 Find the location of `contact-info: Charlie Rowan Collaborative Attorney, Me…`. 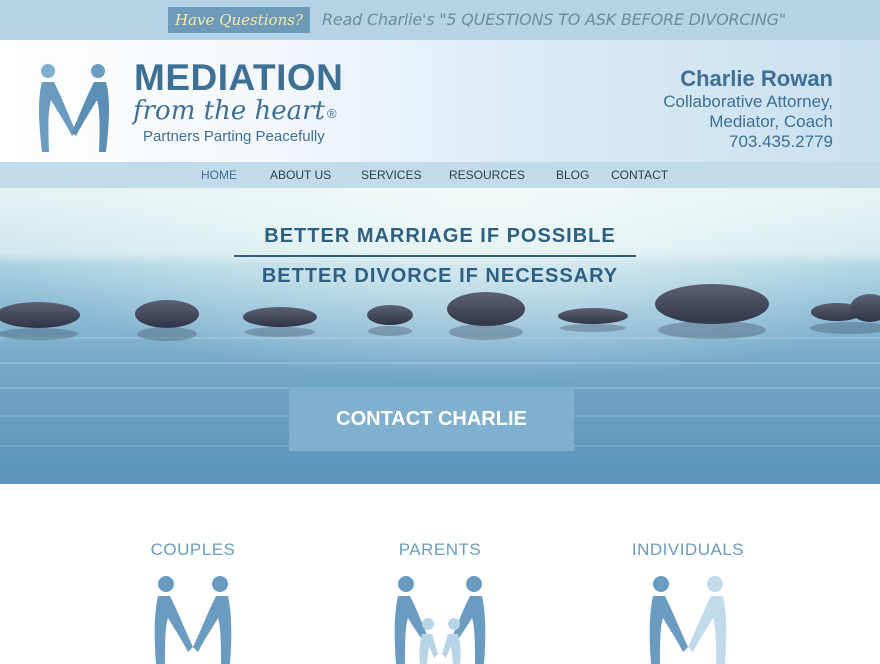

contact-info: Charlie Rowan Collaborative Attorney, Me… is located at coordinates (748, 109).